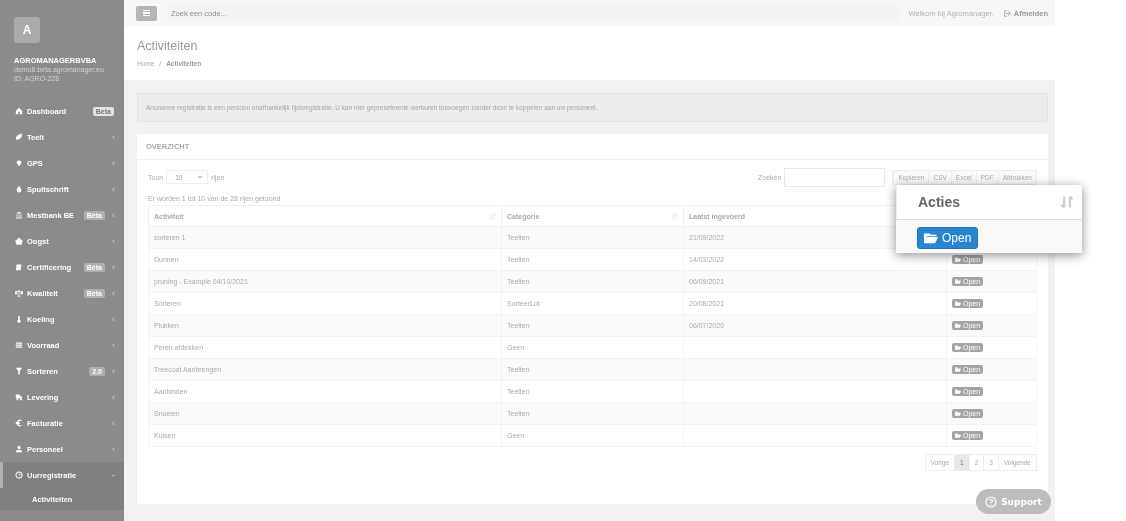  What do you see at coordinates (19, 189) in the screenshot?
I see `drop-icon` at bounding box center [19, 189].